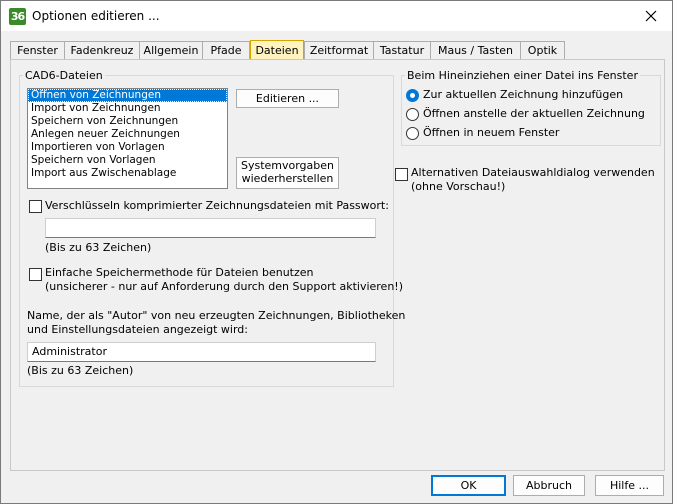  What do you see at coordinates (35, 274) in the screenshot?
I see `simple-save-checkbox` at bounding box center [35, 274].